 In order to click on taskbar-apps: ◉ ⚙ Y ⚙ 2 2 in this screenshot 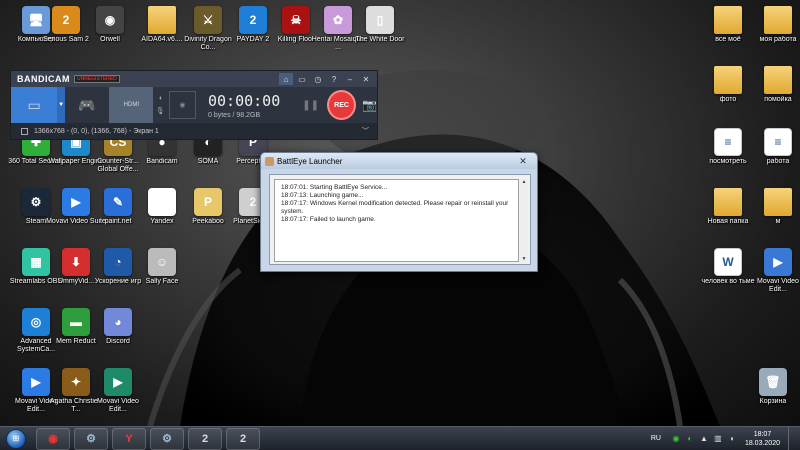, I will do `click(146, 438)`.